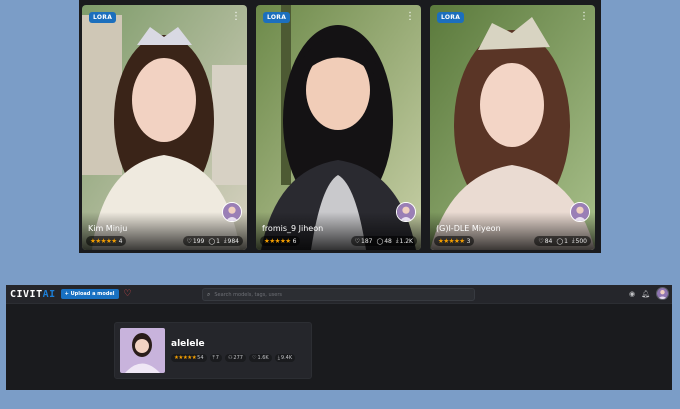 The image size is (680, 409). I want to click on stats-badge: ♡ 84 ◯ 1 ⤓ 500, so click(562, 241).